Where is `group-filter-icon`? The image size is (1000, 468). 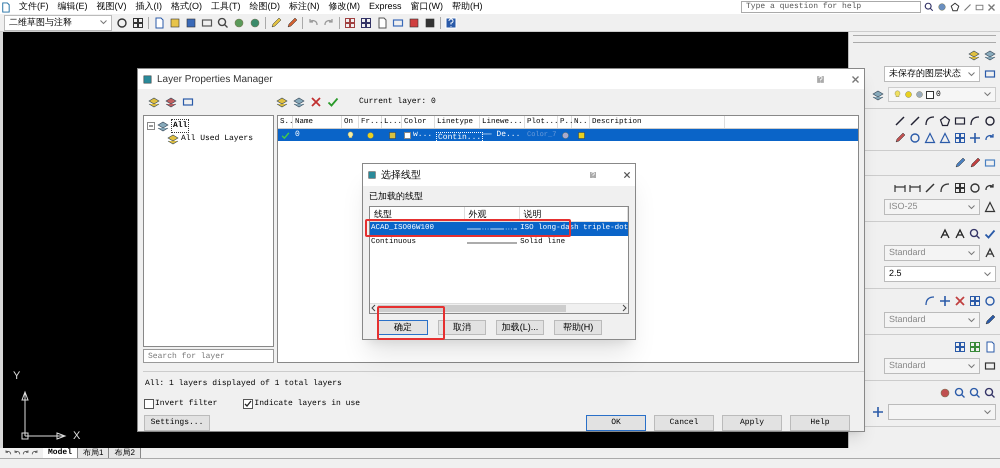
group-filter-icon is located at coordinates (171, 102).